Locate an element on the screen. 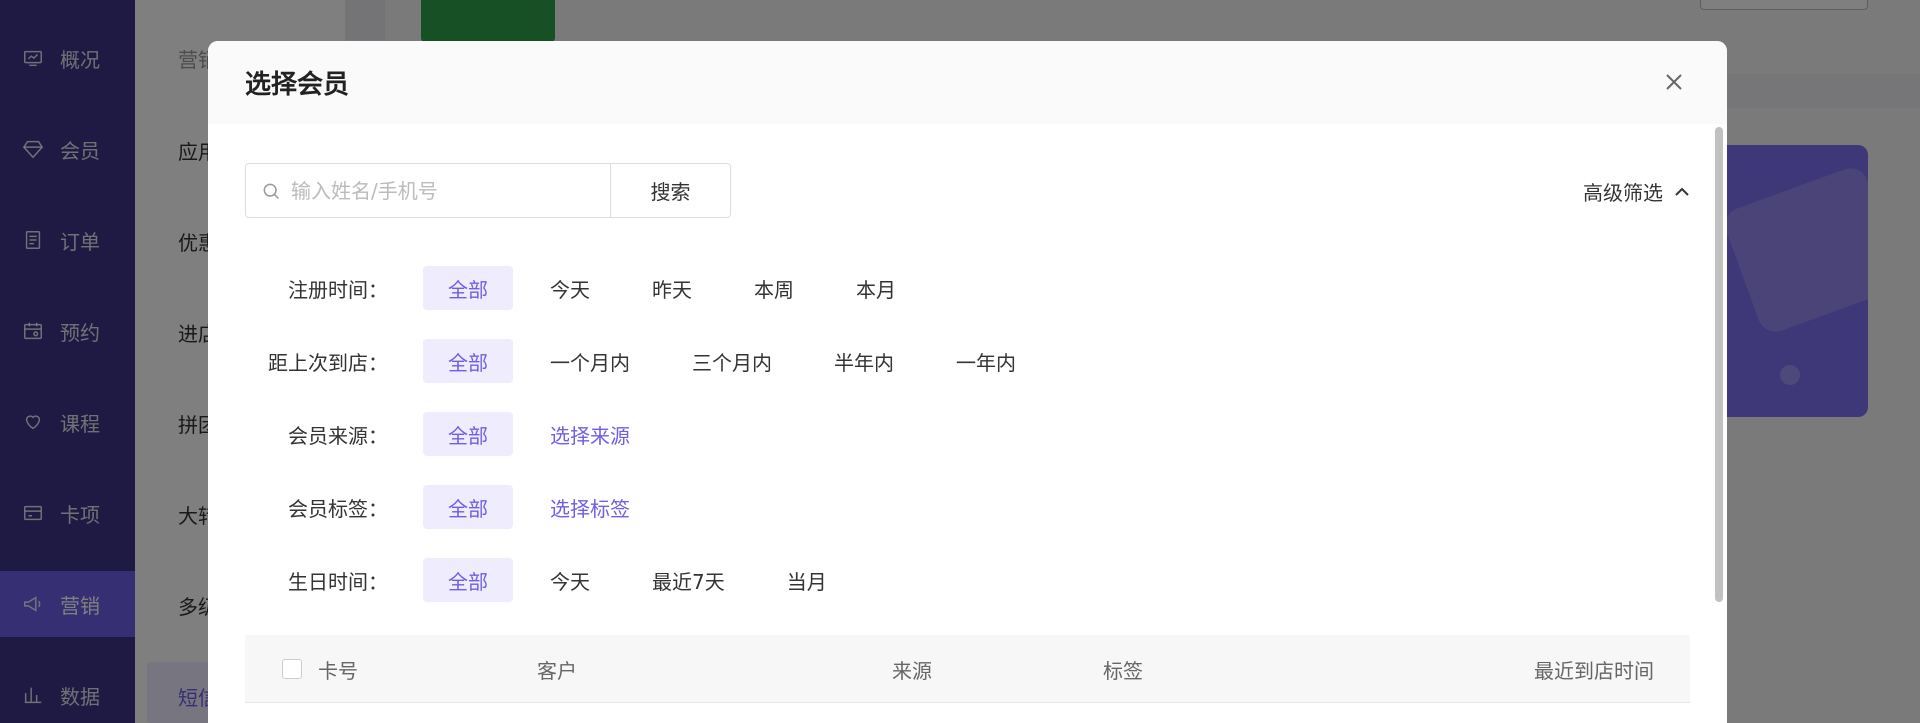 The image size is (1920, 723). filter-option: 本月 is located at coordinates (876, 288).